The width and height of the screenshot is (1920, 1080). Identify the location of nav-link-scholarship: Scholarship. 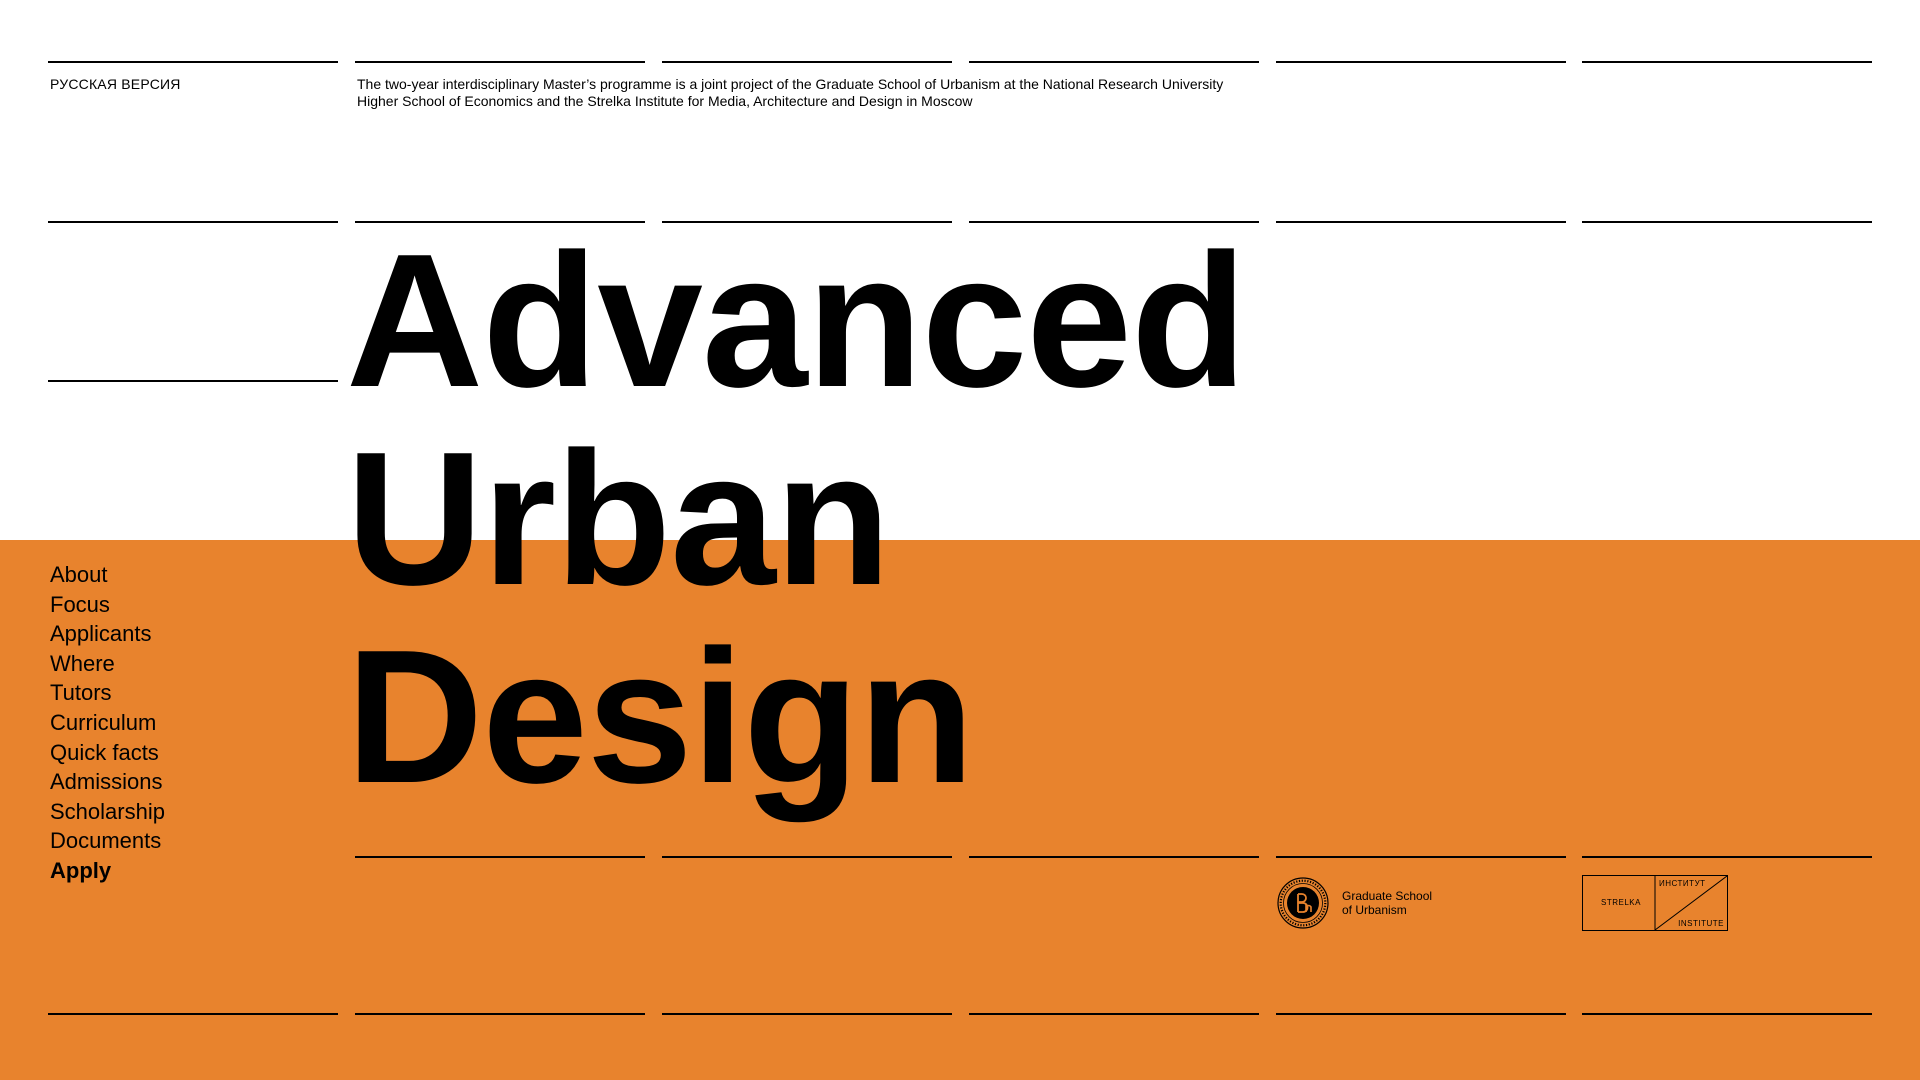
(107, 811).